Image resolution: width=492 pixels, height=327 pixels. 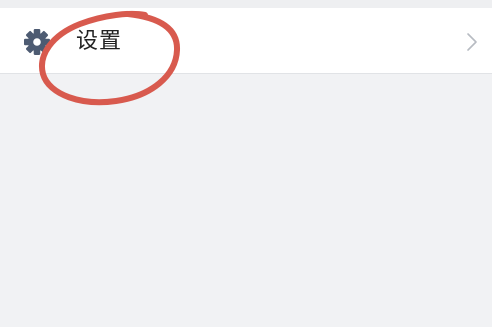 What do you see at coordinates (472, 42) in the screenshot?
I see `chevron-right-icon` at bounding box center [472, 42].